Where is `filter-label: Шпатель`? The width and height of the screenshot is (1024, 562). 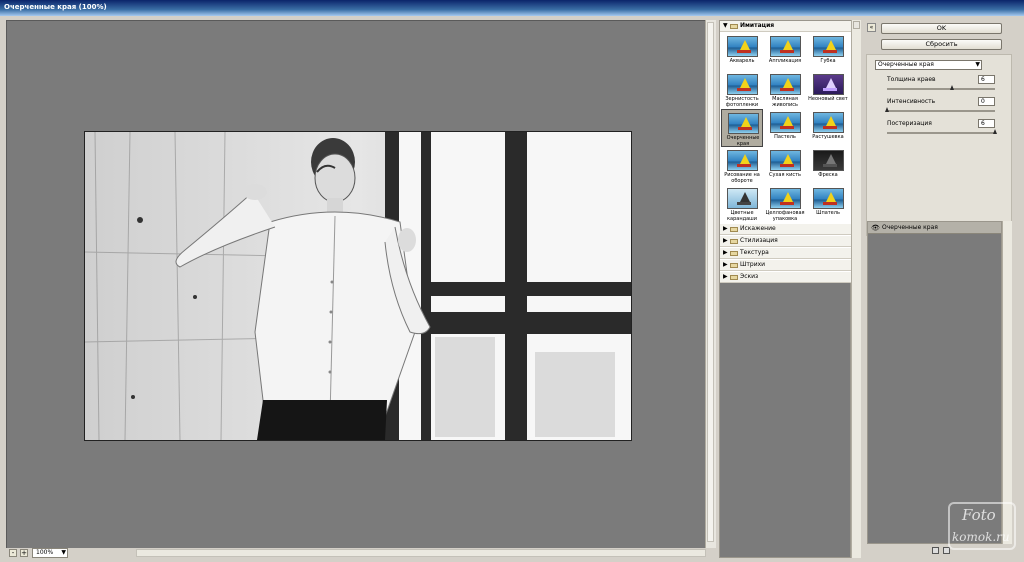 filter-label: Шпатель is located at coordinates (828, 213).